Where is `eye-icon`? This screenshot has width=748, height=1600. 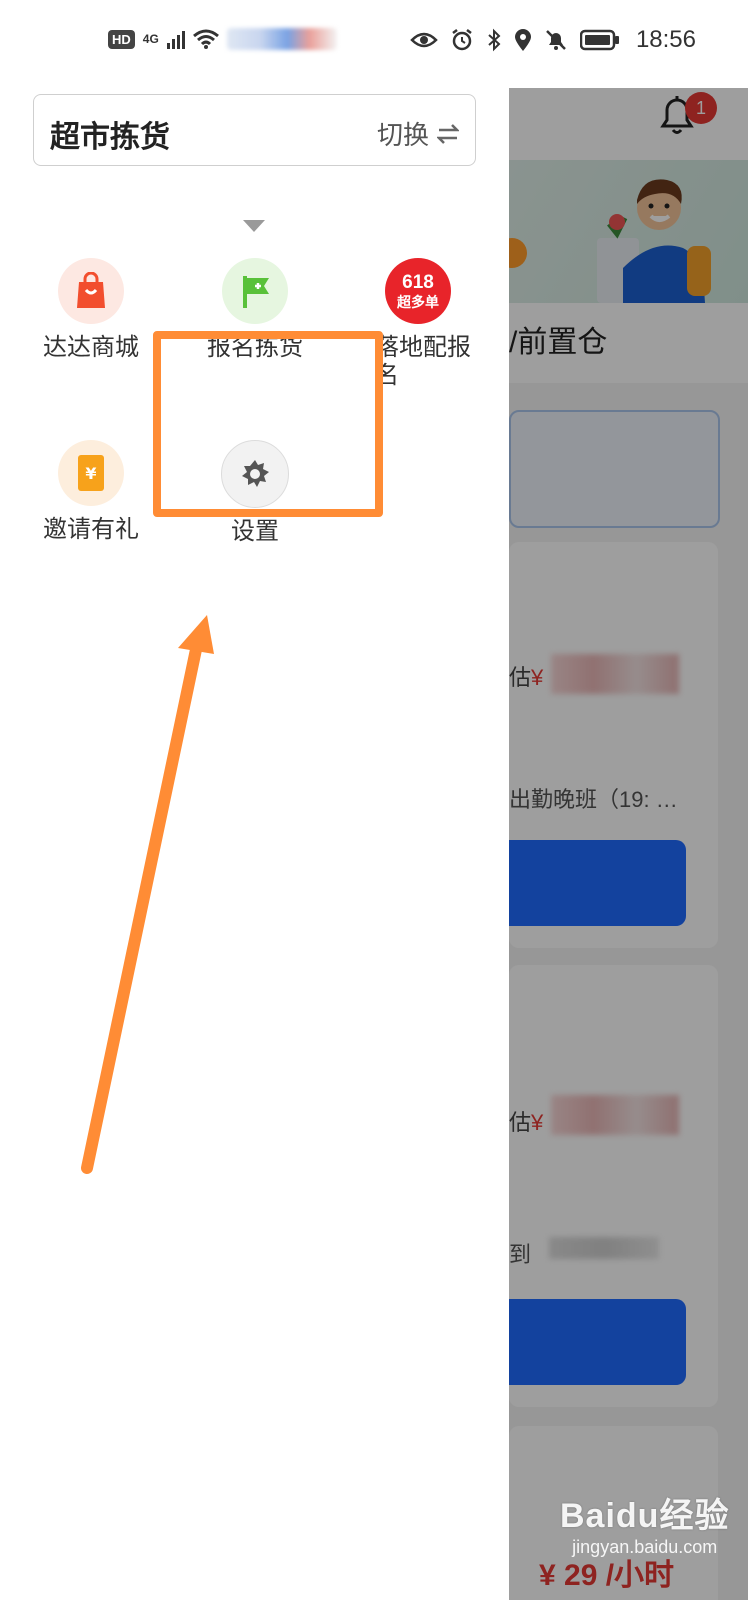
eye-icon is located at coordinates (424, 40).